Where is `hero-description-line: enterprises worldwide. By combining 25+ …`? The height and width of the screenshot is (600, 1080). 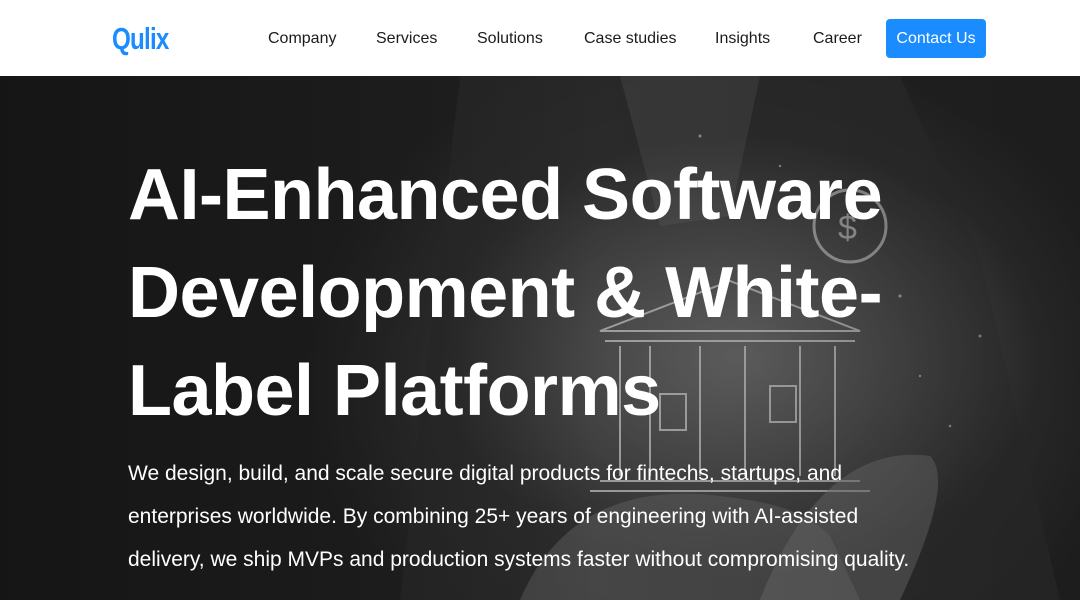
hero-description-line: enterprises worldwide. By combining 25+ … is located at coordinates (493, 516).